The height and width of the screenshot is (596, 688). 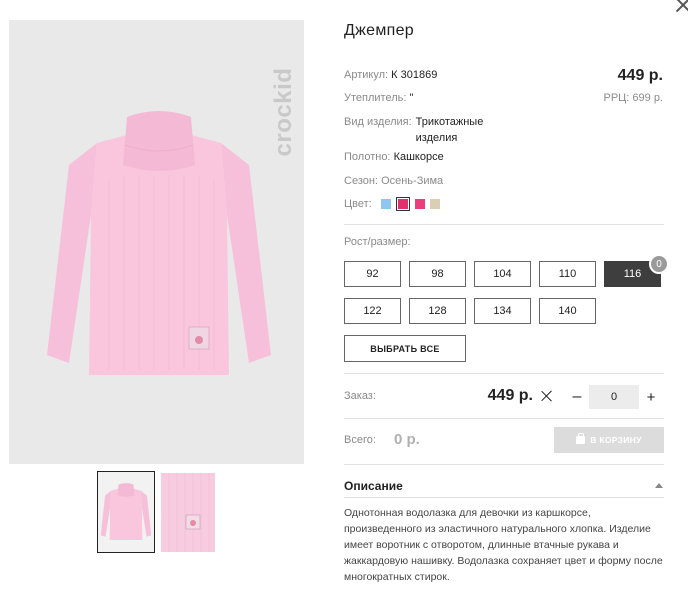 I want to click on chevron-up-icon, so click(x=659, y=485).